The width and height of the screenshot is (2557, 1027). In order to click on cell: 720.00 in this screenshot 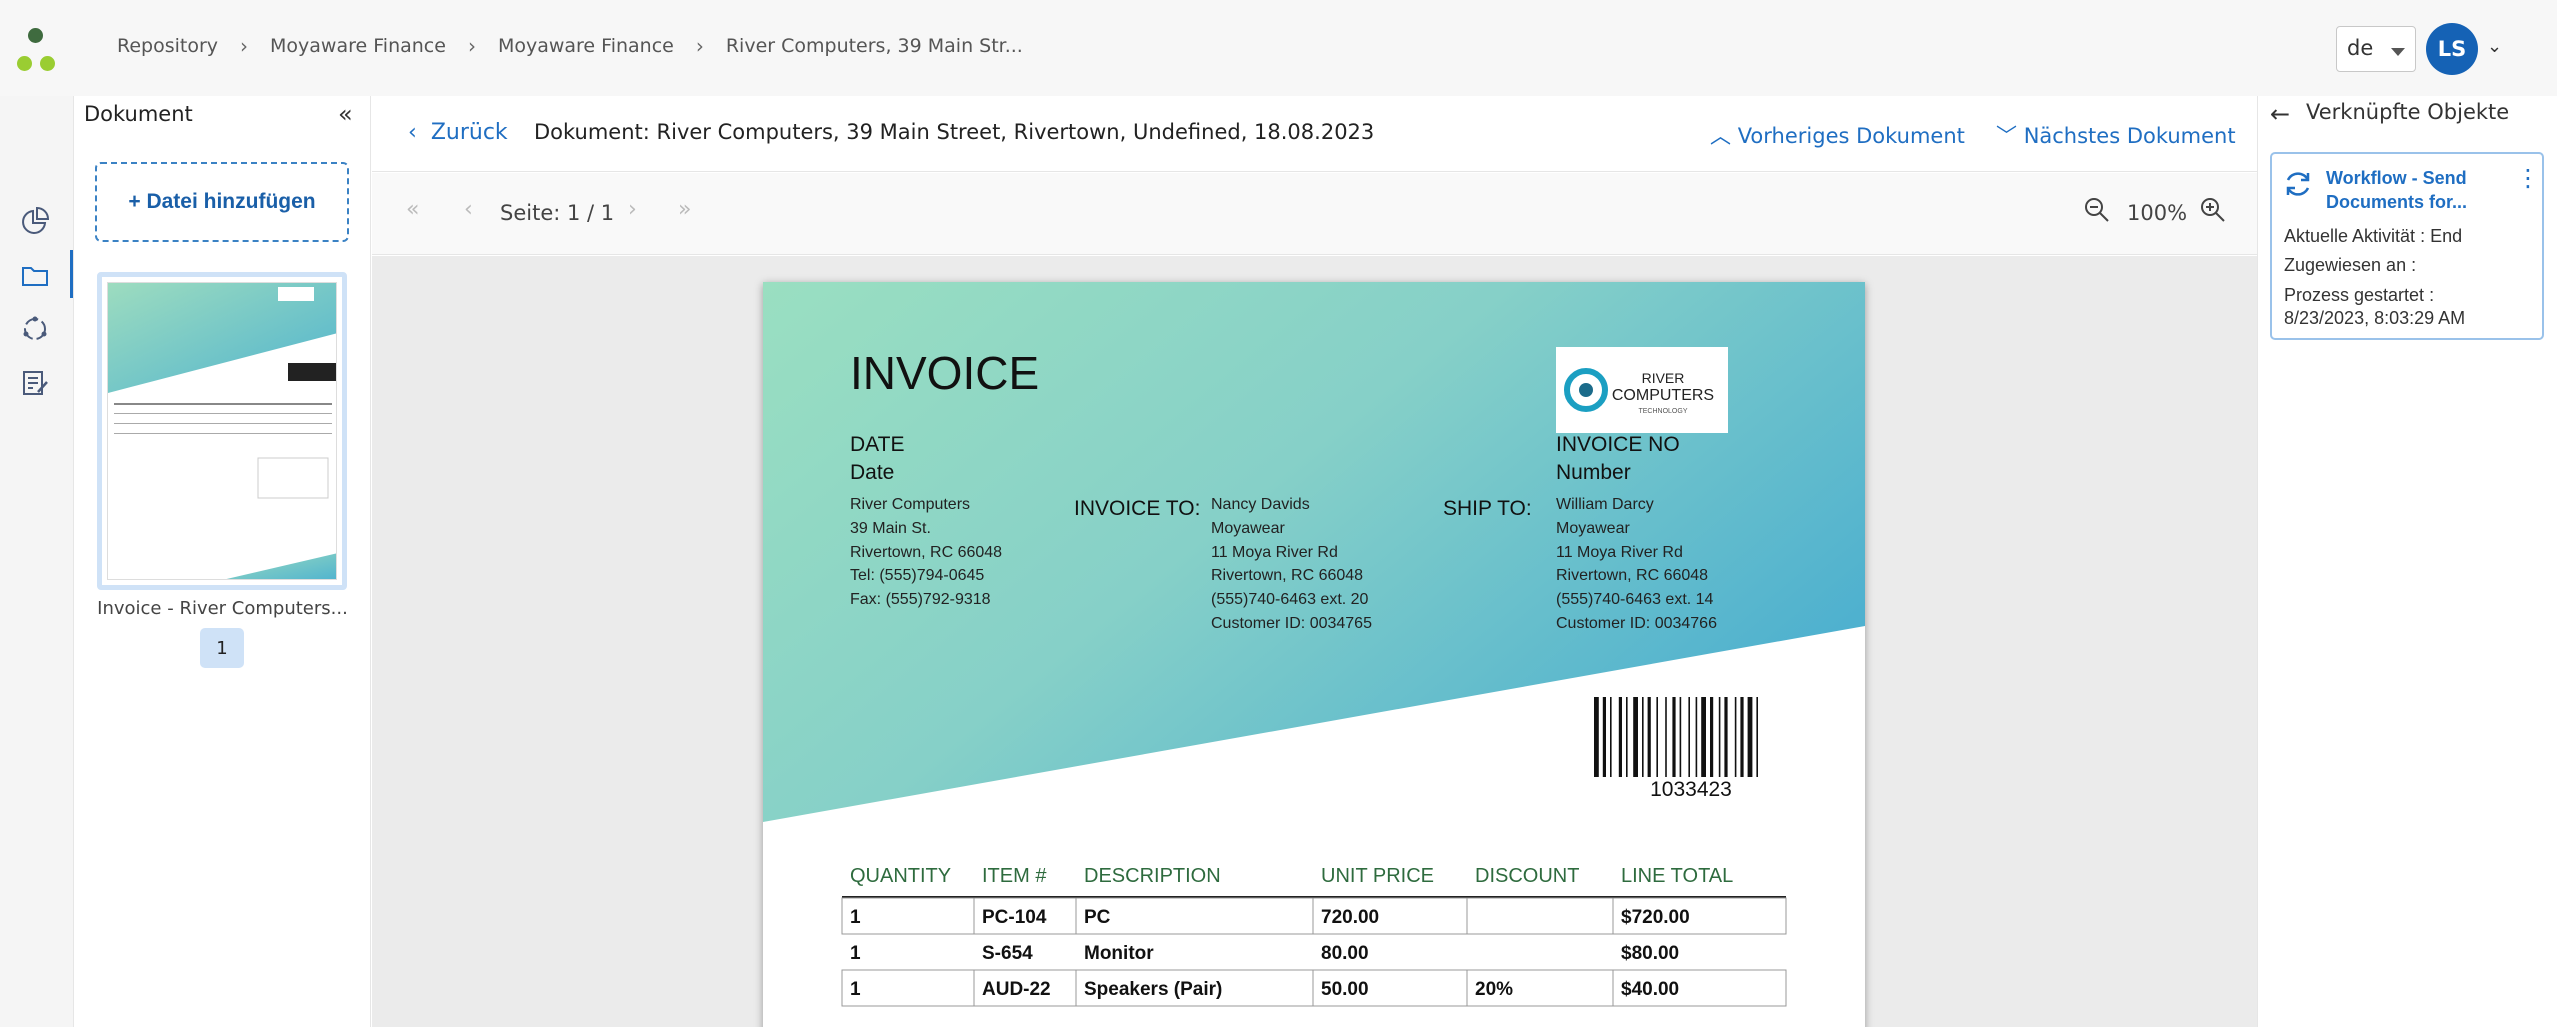, I will do `click(1350, 917)`.